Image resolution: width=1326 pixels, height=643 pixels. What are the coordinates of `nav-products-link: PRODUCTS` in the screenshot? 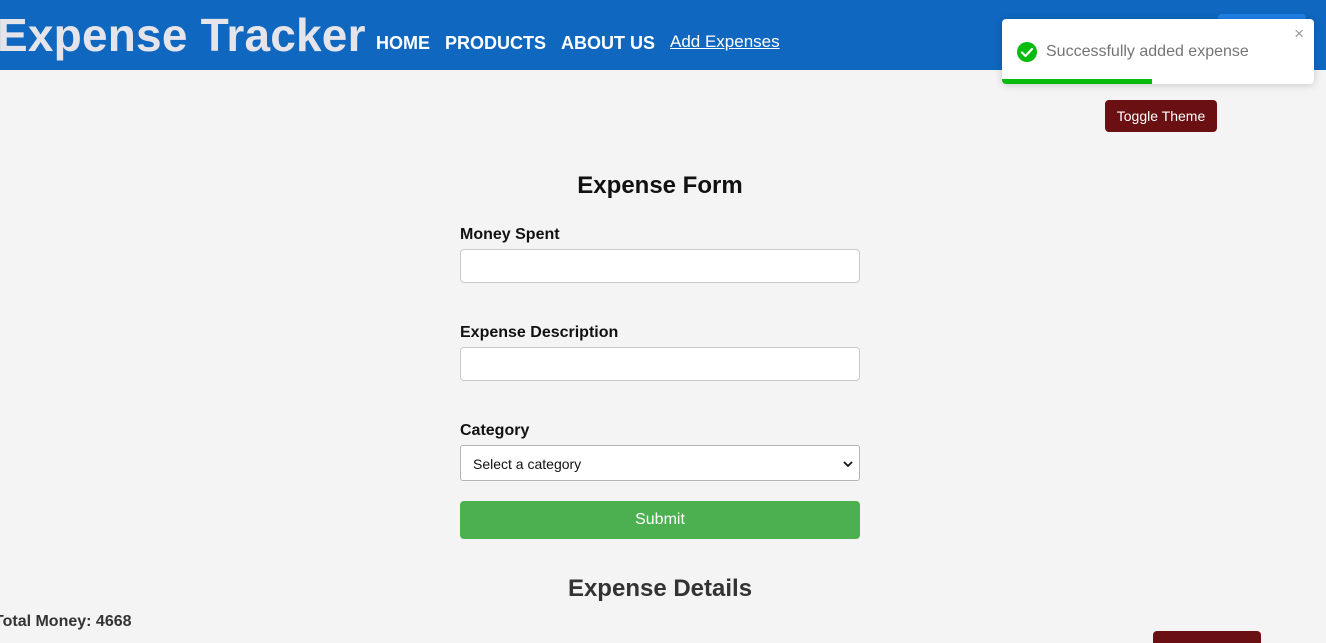 It's located at (495, 43).